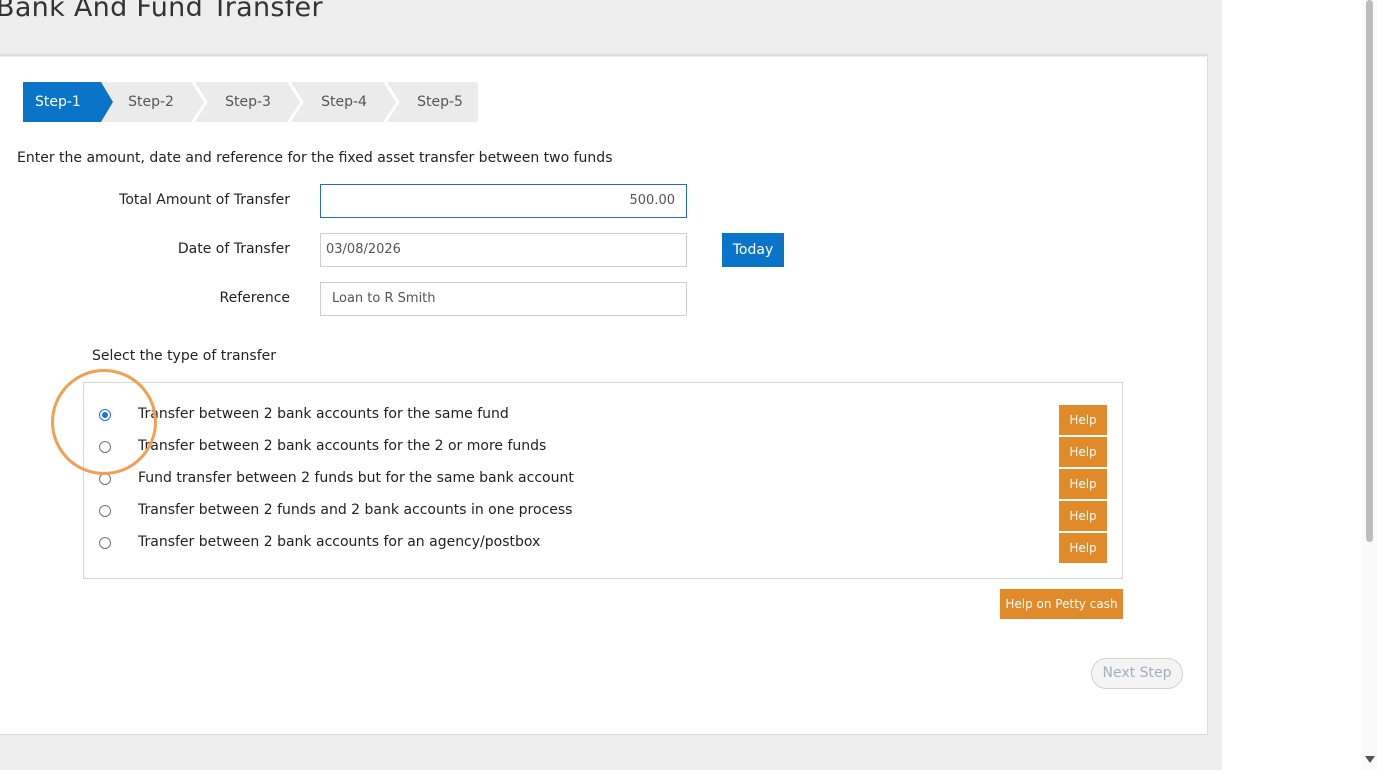  What do you see at coordinates (753, 250) in the screenshot?
I see `today-button: Today` at bounding box center [753, 250].